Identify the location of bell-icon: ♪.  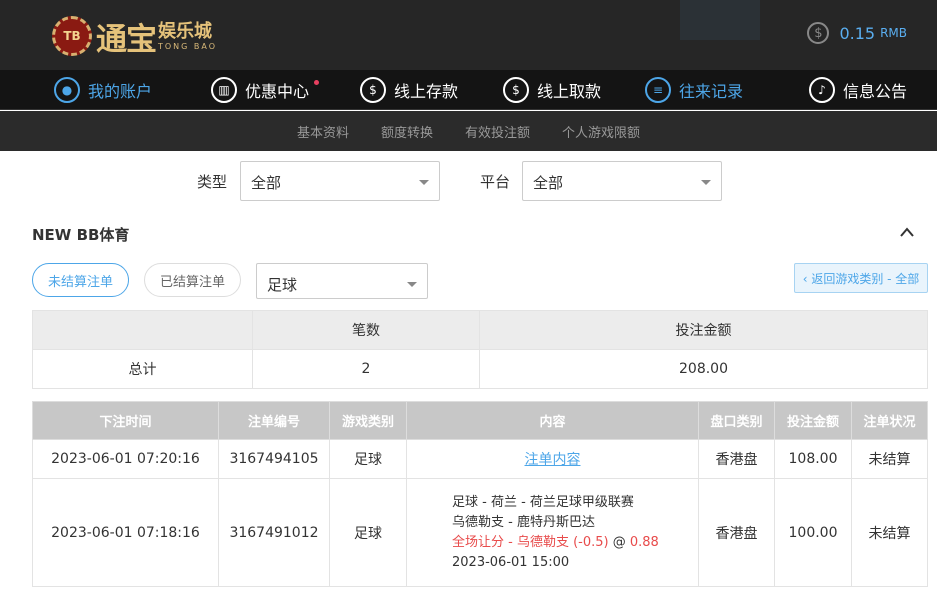
(822, 90).